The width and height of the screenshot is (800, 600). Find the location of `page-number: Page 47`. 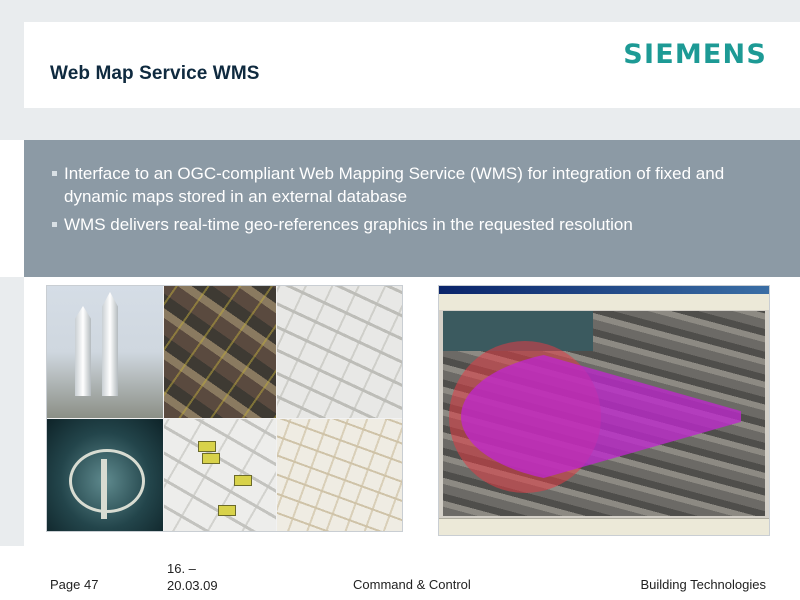

page-number: Page 47 is located at coordinates (74, 584).